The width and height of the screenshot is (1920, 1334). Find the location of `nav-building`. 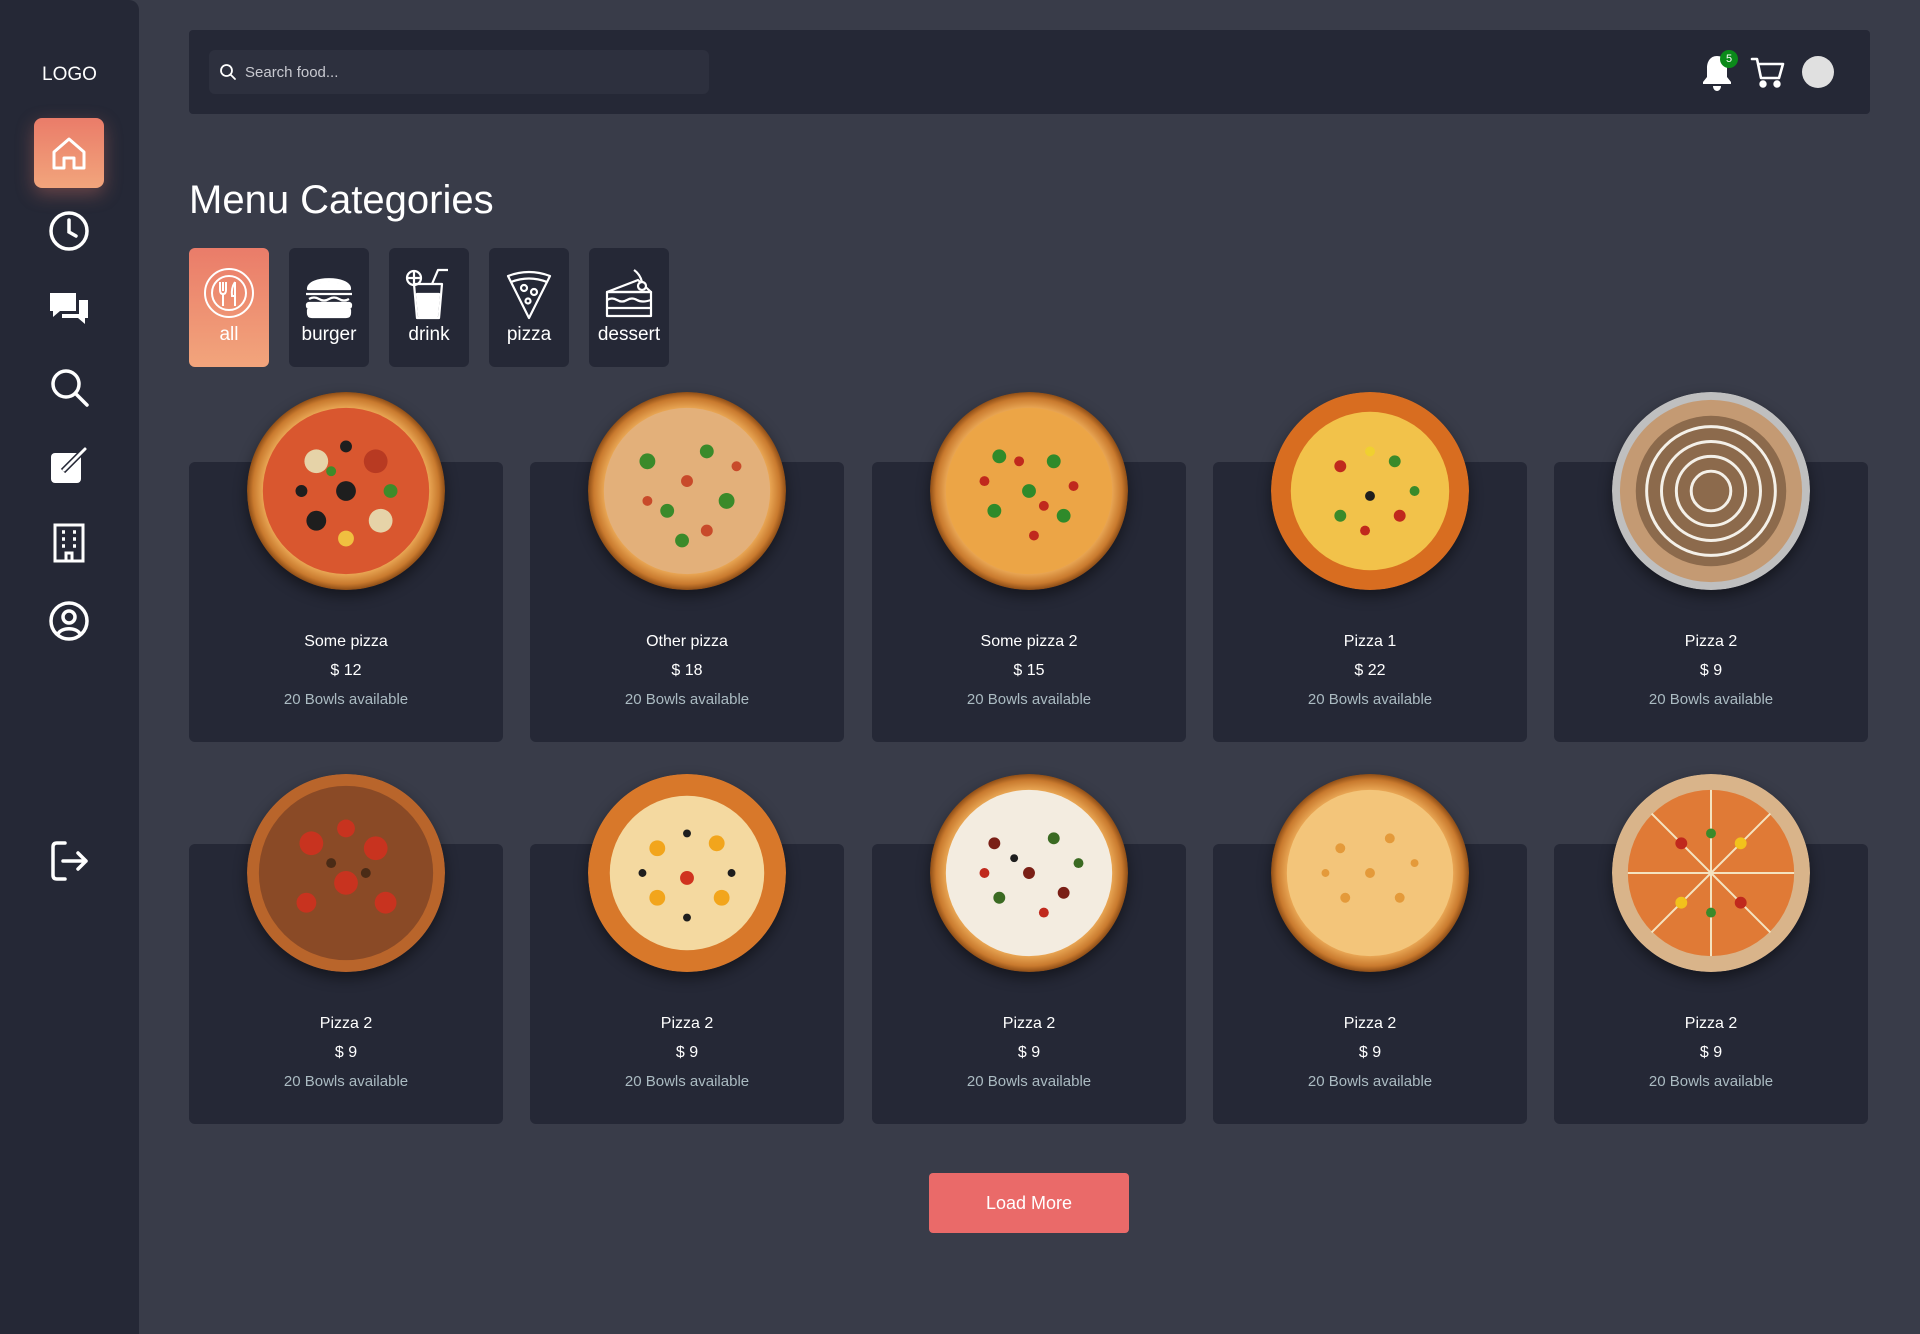

nav-building is located at coordinates (69, 543).